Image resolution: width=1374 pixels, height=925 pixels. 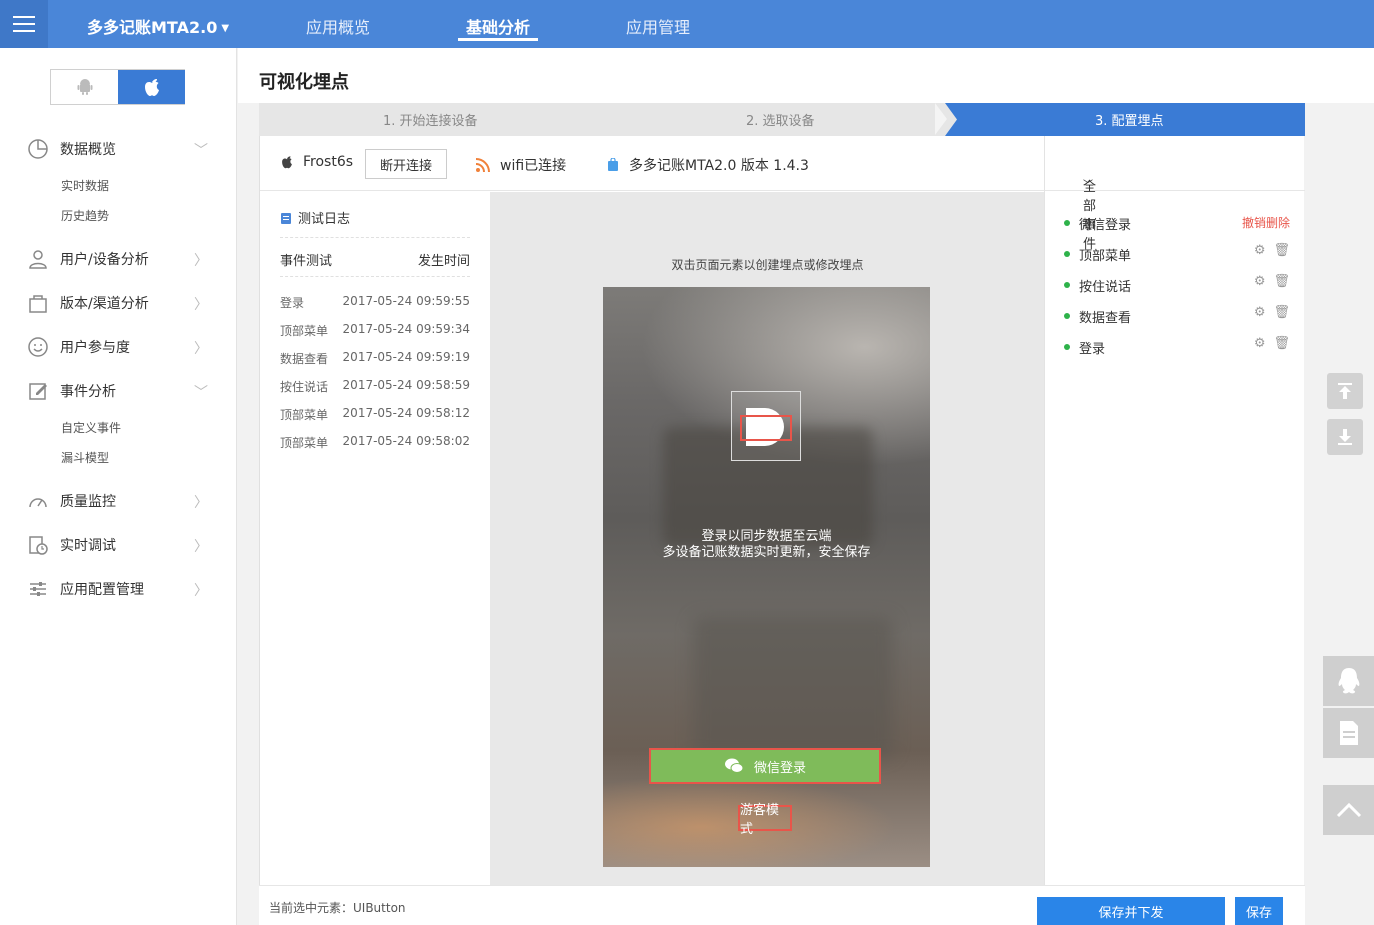 I want to click on event-item: 微信登录 撤销删除, so click(x=1177, y=224).